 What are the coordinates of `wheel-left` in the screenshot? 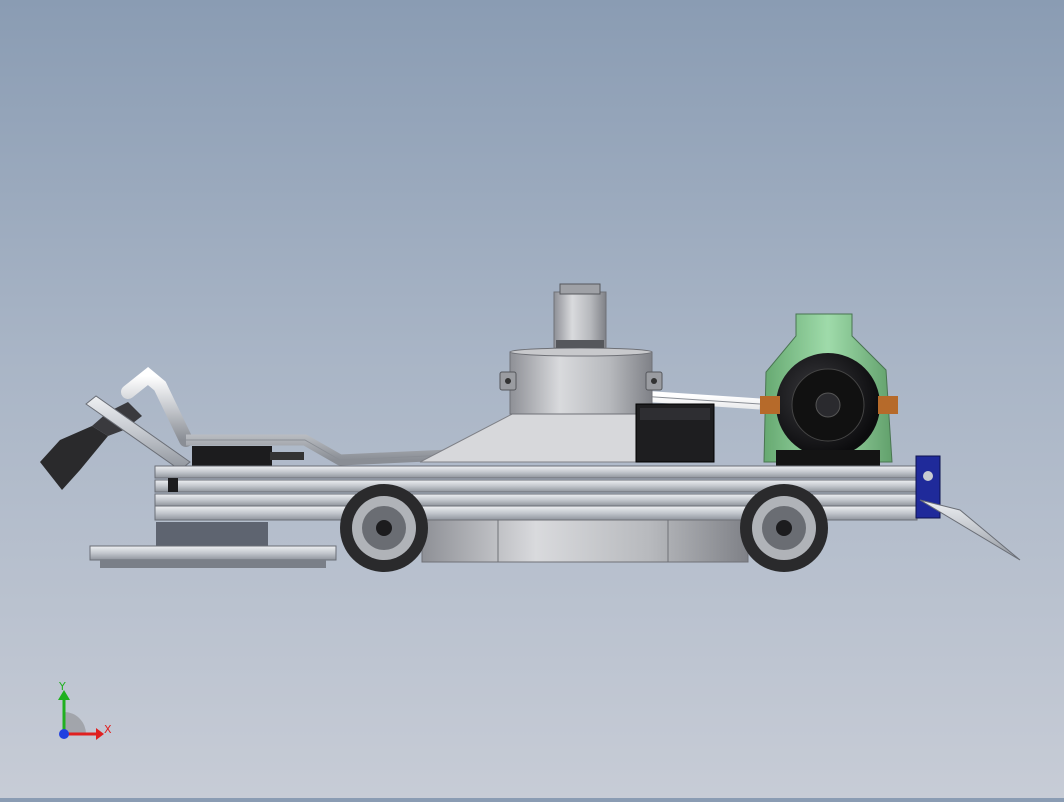 It's located at (384, 528).